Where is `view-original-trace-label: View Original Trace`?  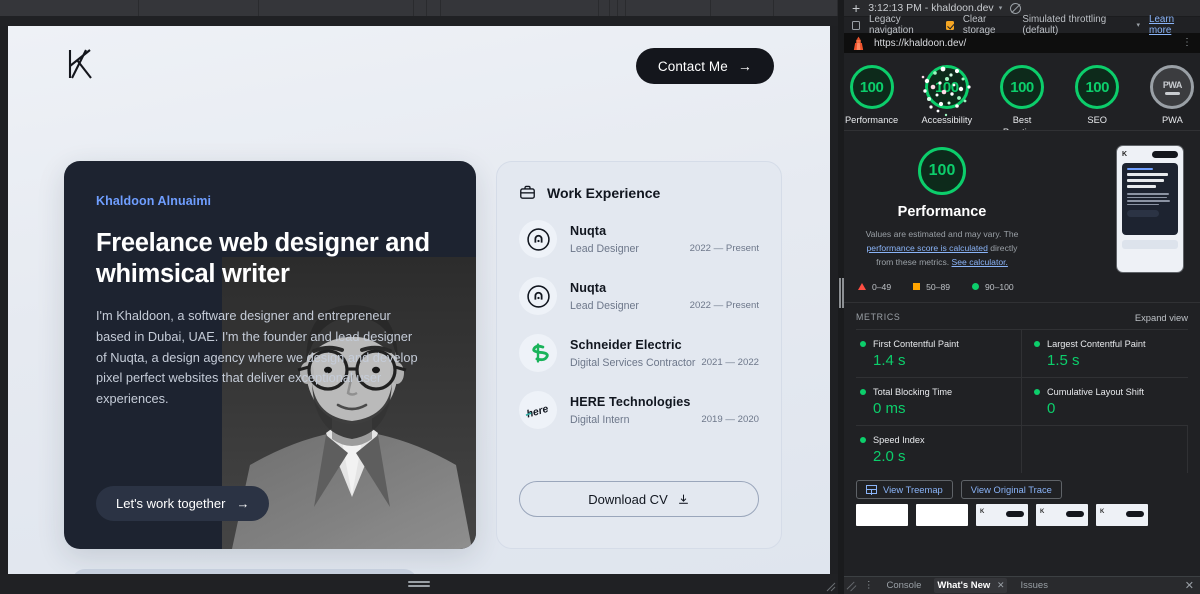 view-original-trace-label: View Original Trace is located at coordinates (1011, 489).